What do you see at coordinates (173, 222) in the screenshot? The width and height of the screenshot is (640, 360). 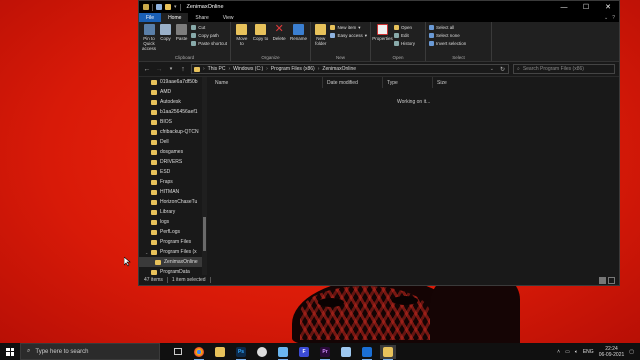 I see `nav-item: logs` at bounding box center [173, 222].